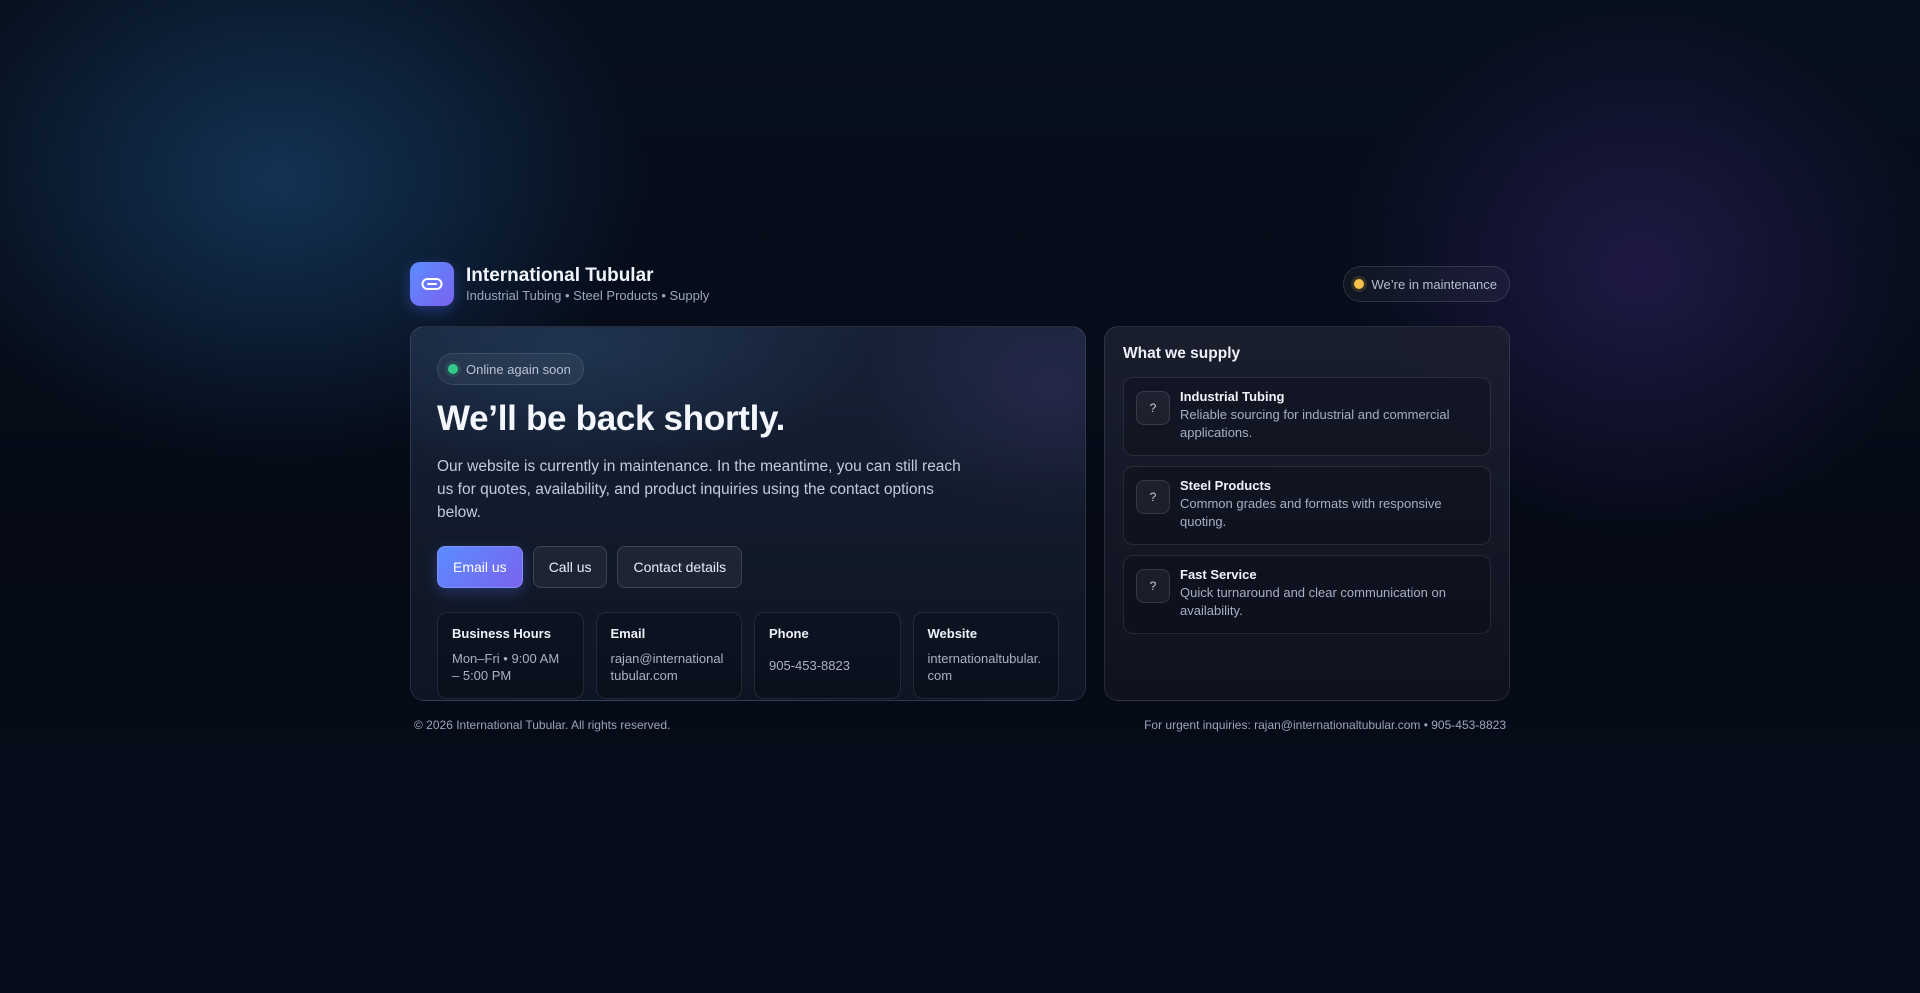  I want to click on maintenance-badge-label: We’re in maintenance, so click(1434, 284).